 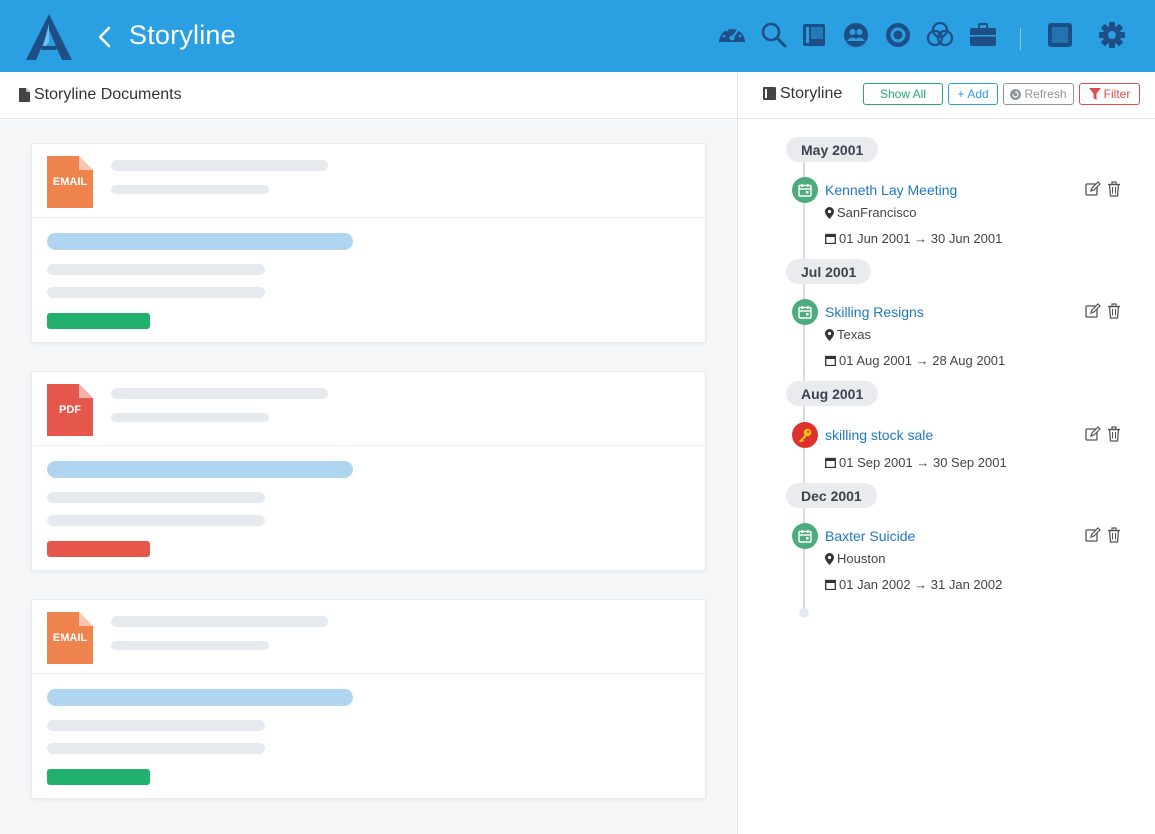 I want to click on month-label: May 2001, so click(x=832, y=149).